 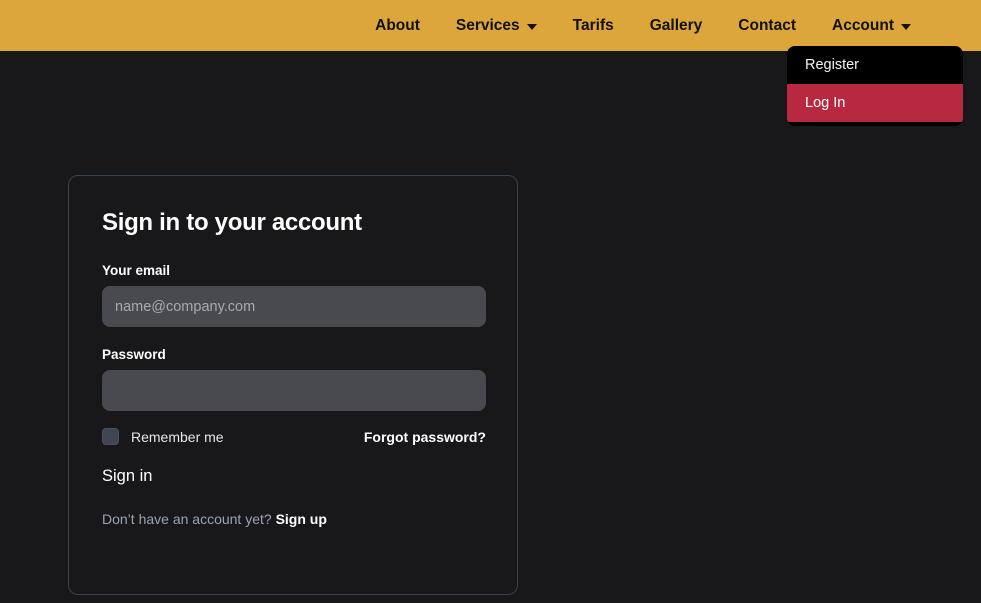 I want to click on password-field, so click(x=294, y=390).